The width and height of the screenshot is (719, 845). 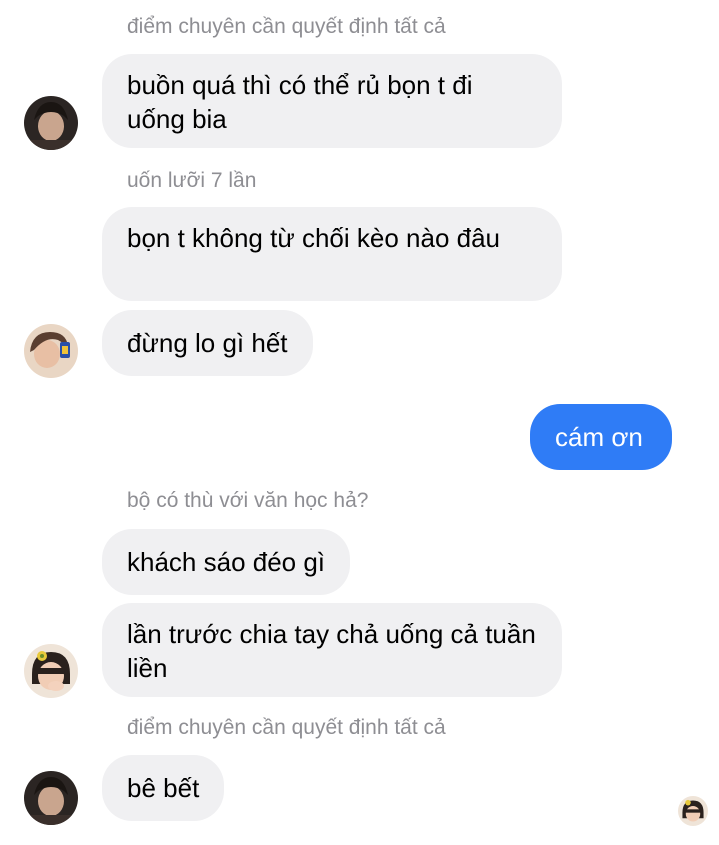 What do you see at coordinates (332, 650) in the screenshot?
I see `message-bubble: lần trước chia tay chả uống cả tuần liền` at bounding box center [332, 650].